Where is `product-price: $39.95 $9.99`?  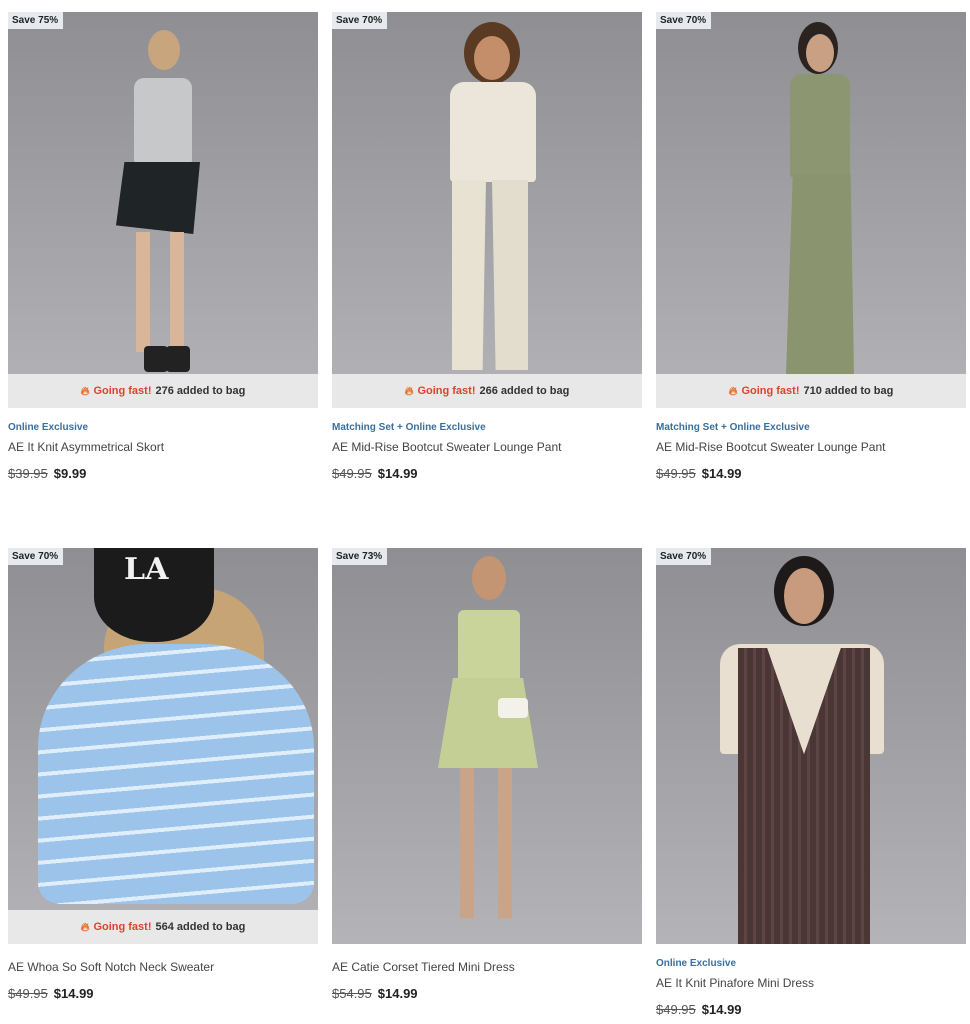 product-price: $39.95 $9.99 is located at coordinates (47, 473).